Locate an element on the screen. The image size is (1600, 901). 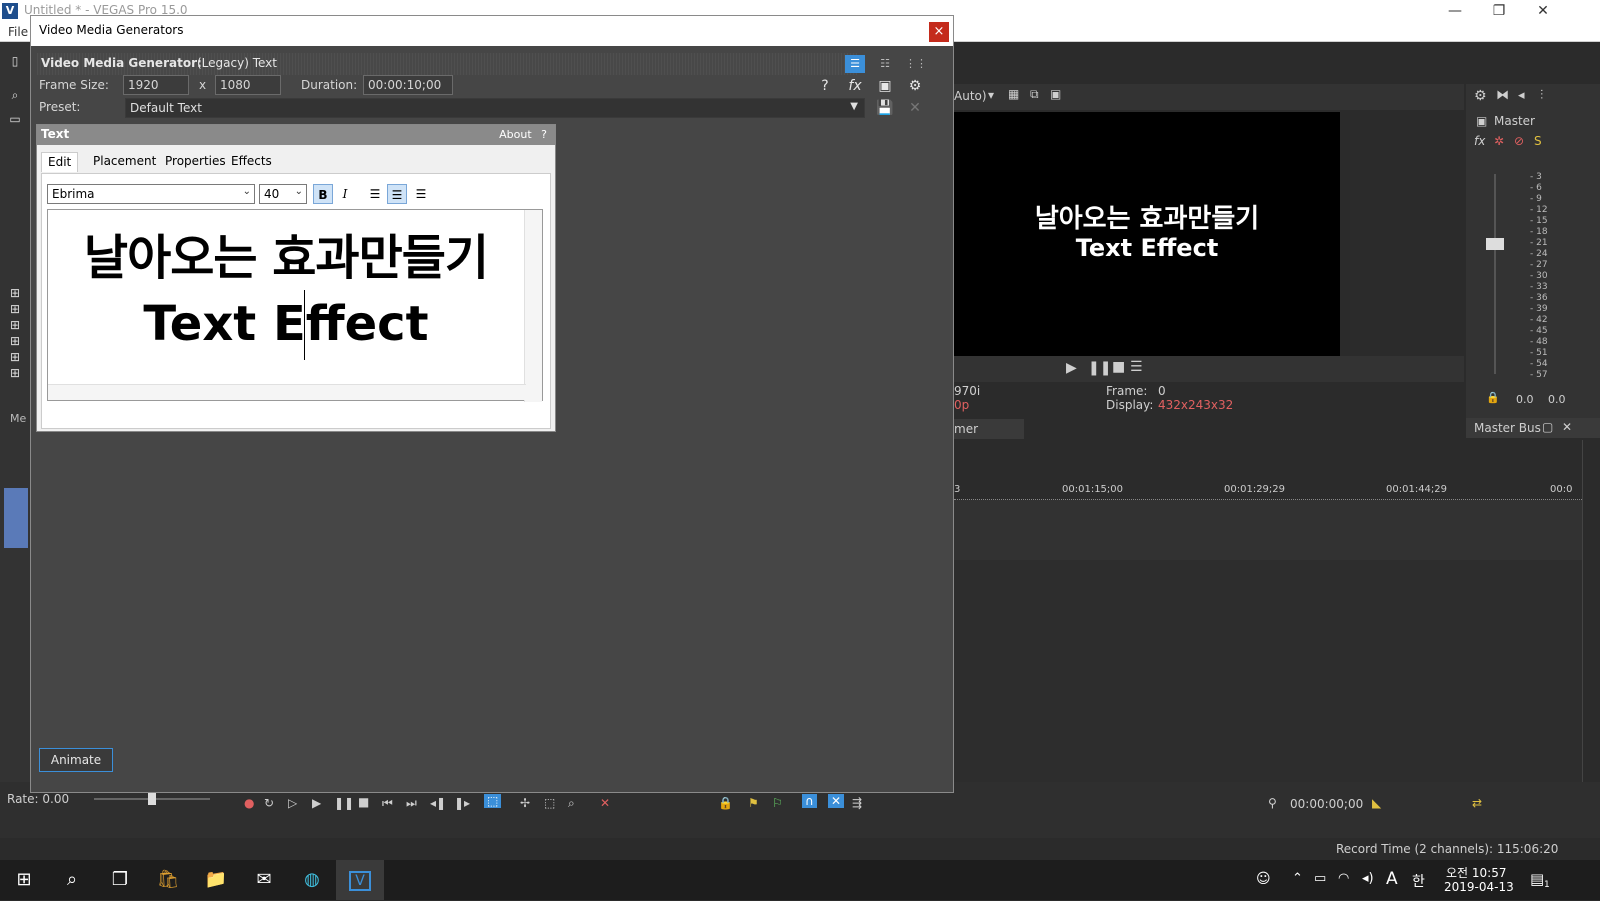
animate-button: Animate is located at coordinates (76, 760).